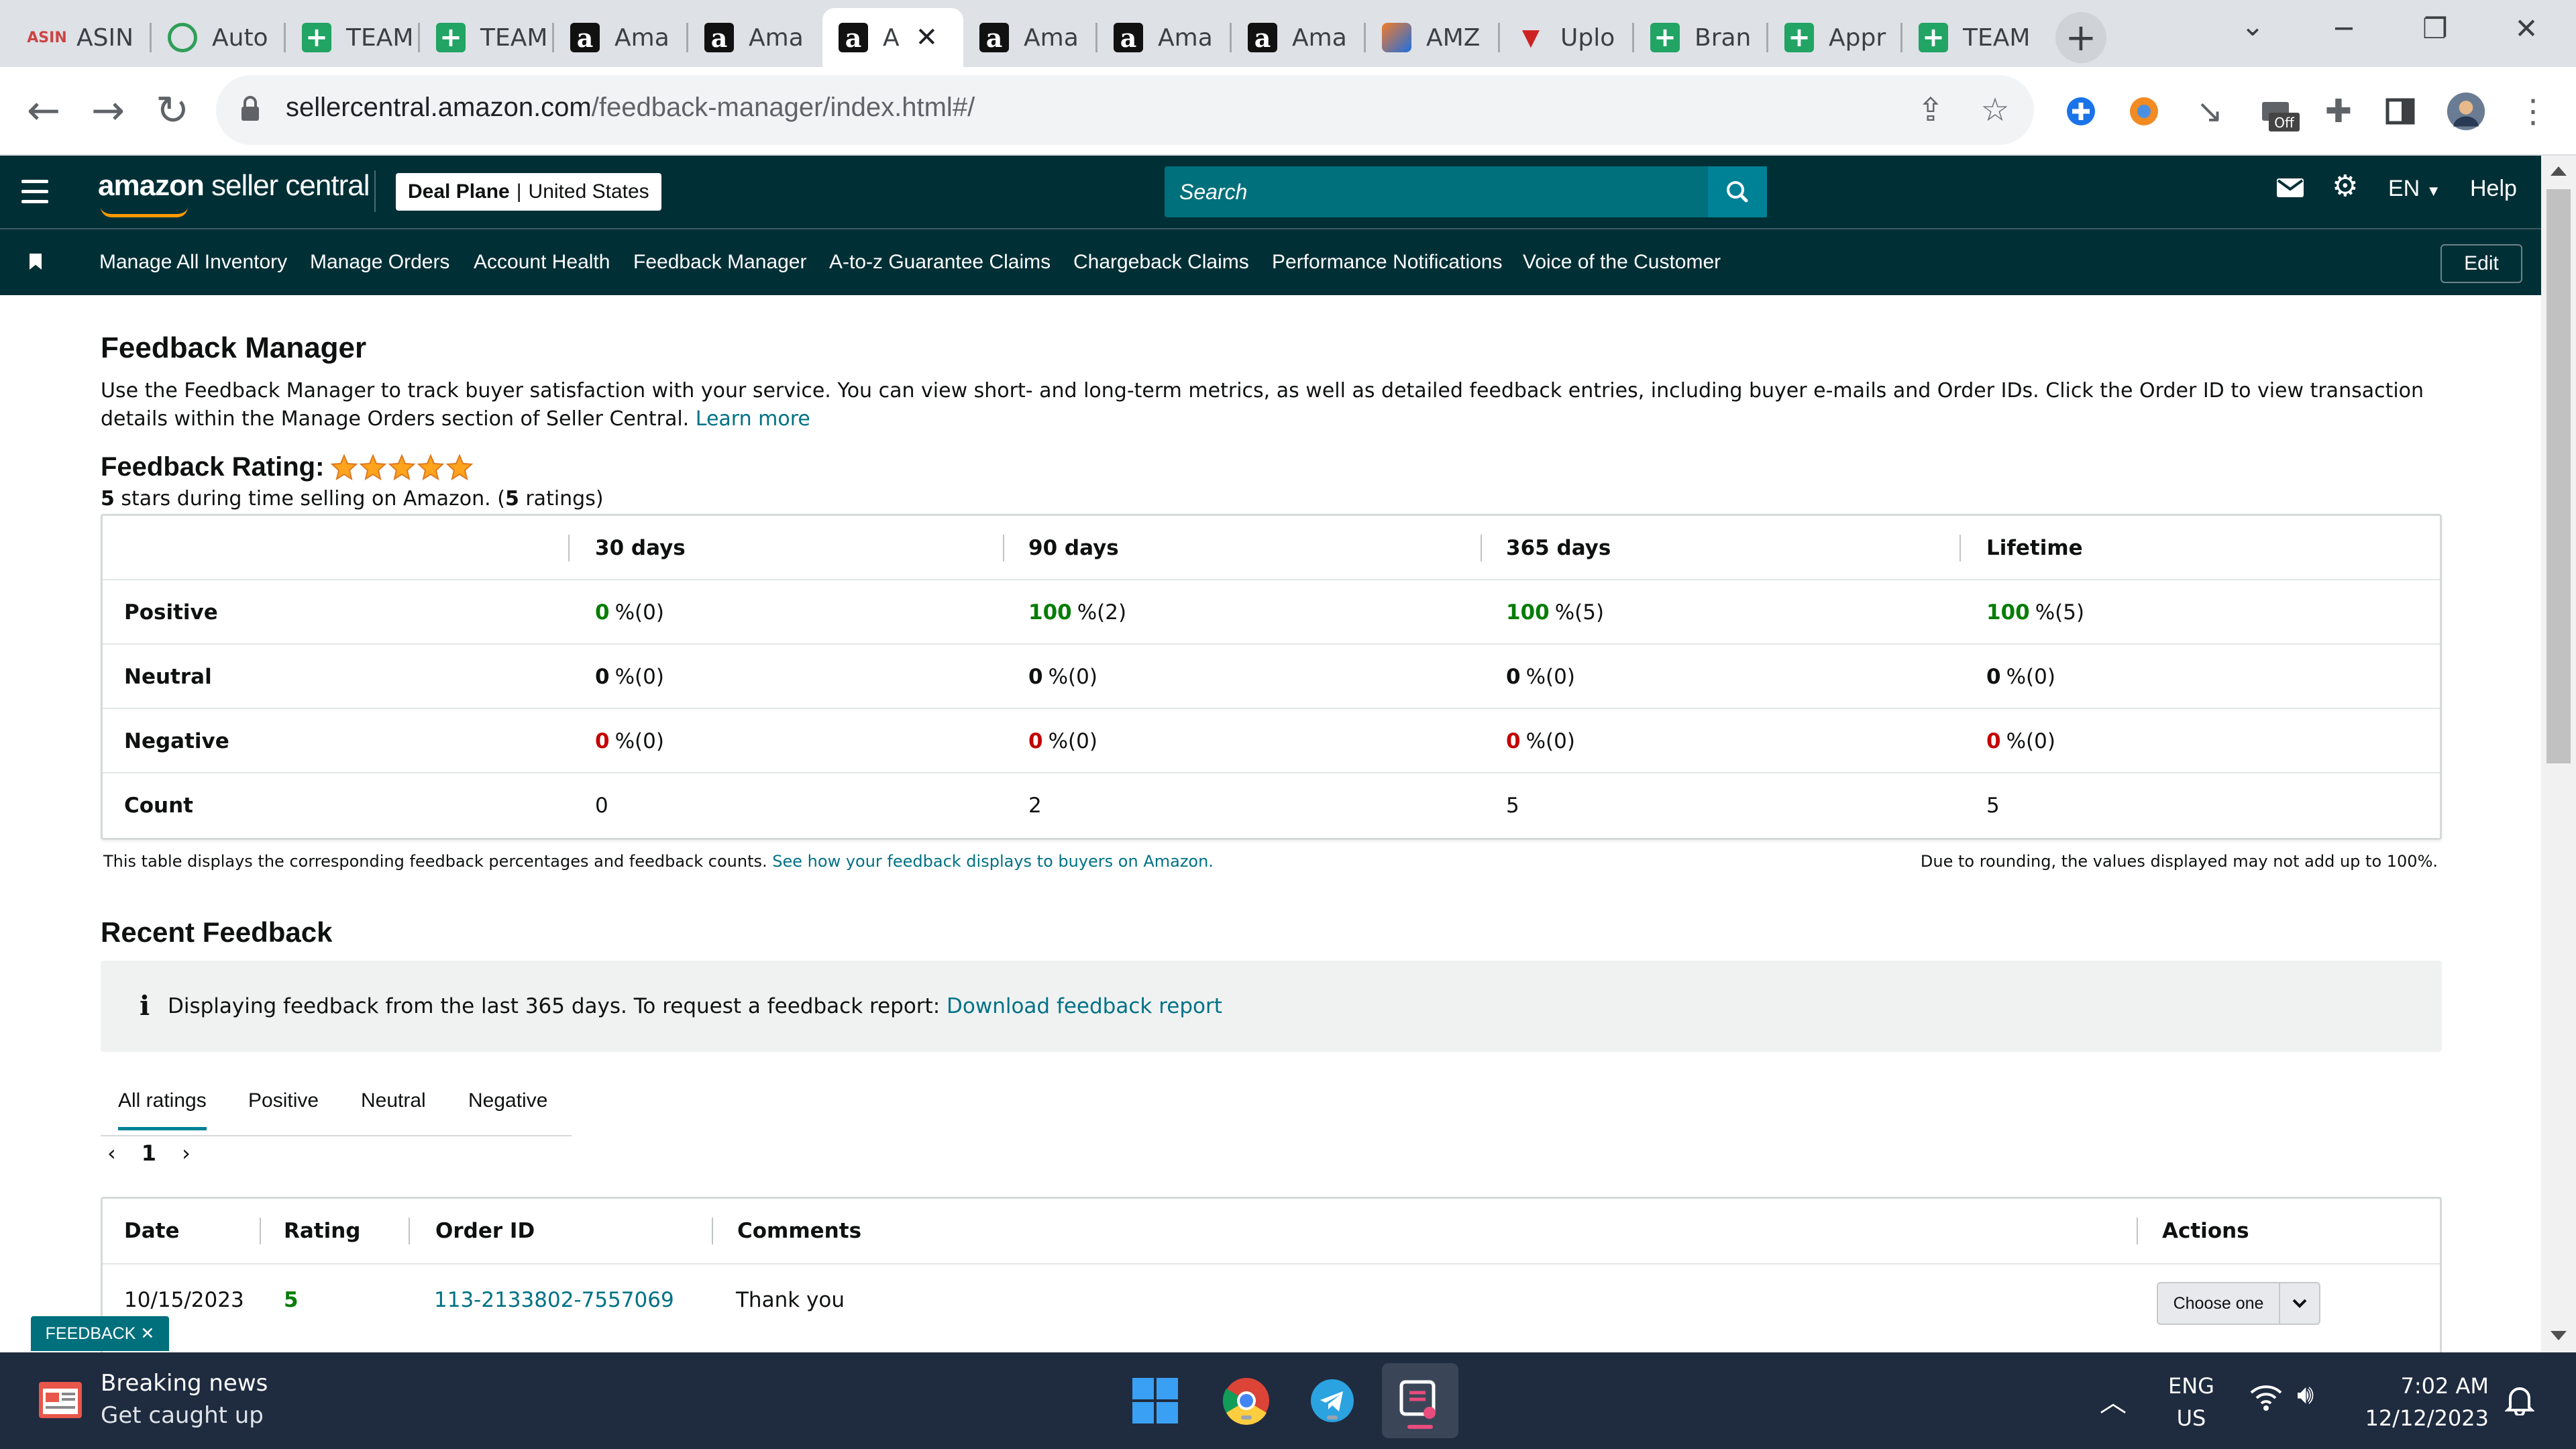 Image resolution: width=2576 pixels, height=1449 pixels. I want to click on windows-start-icon, so click(1155, 1401).